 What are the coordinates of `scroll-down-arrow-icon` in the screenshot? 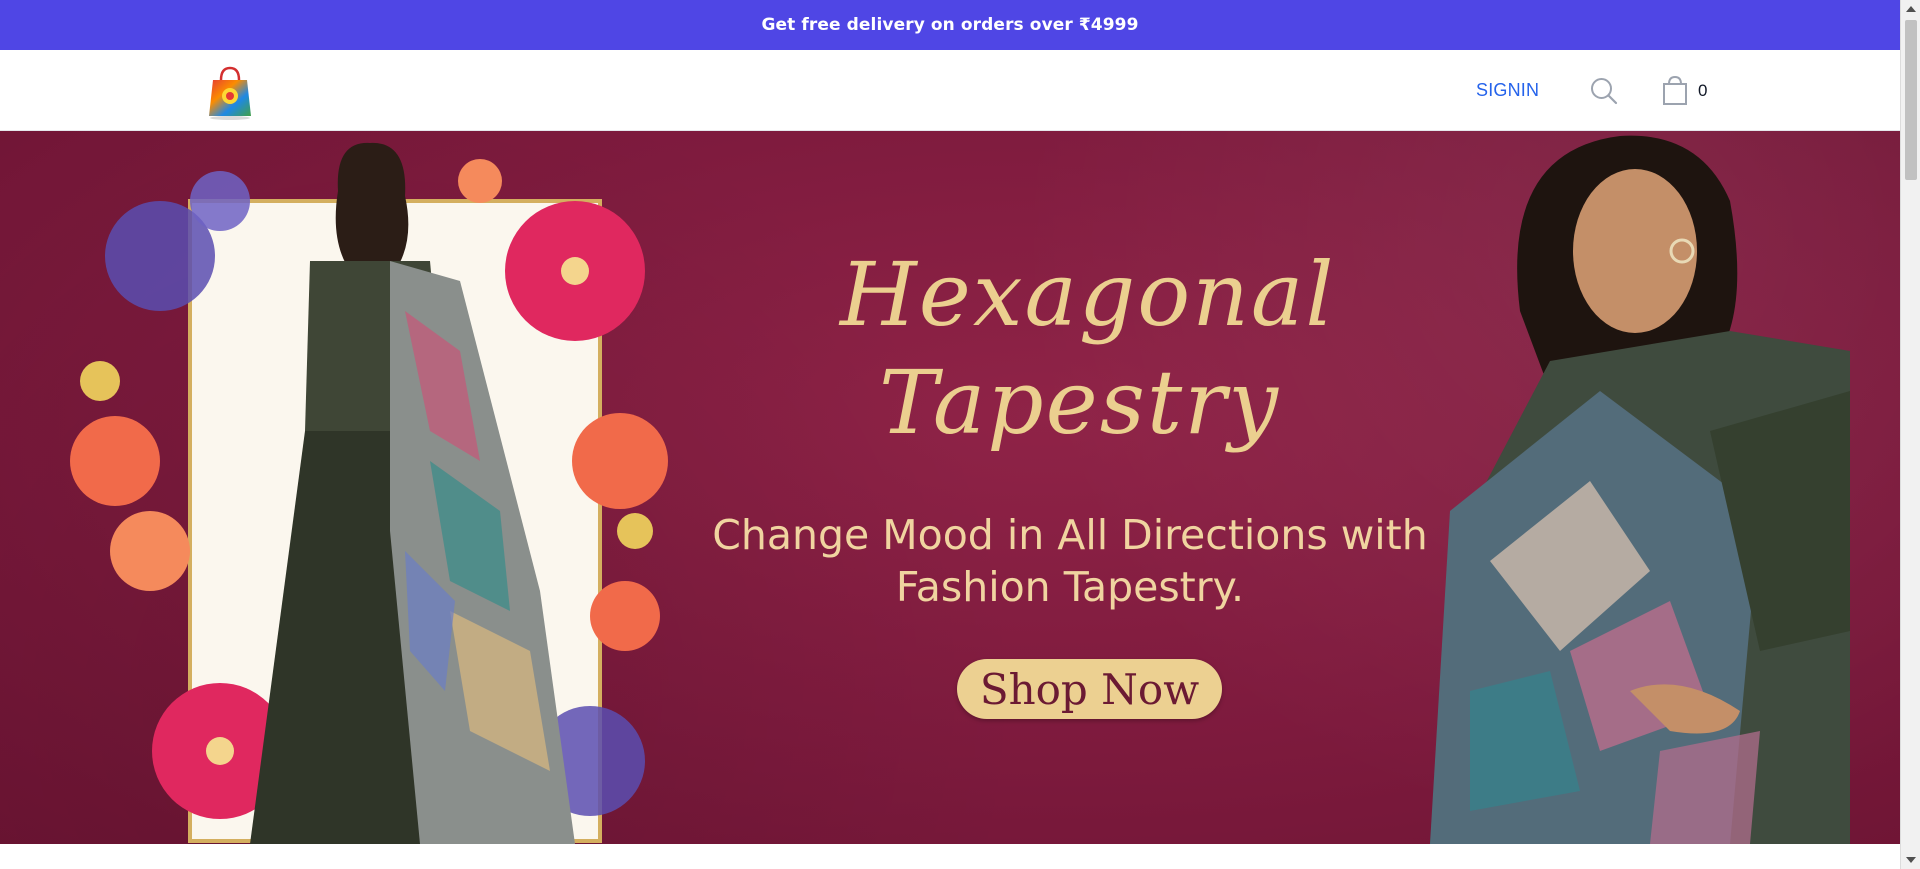 It's located at (1911, 860).